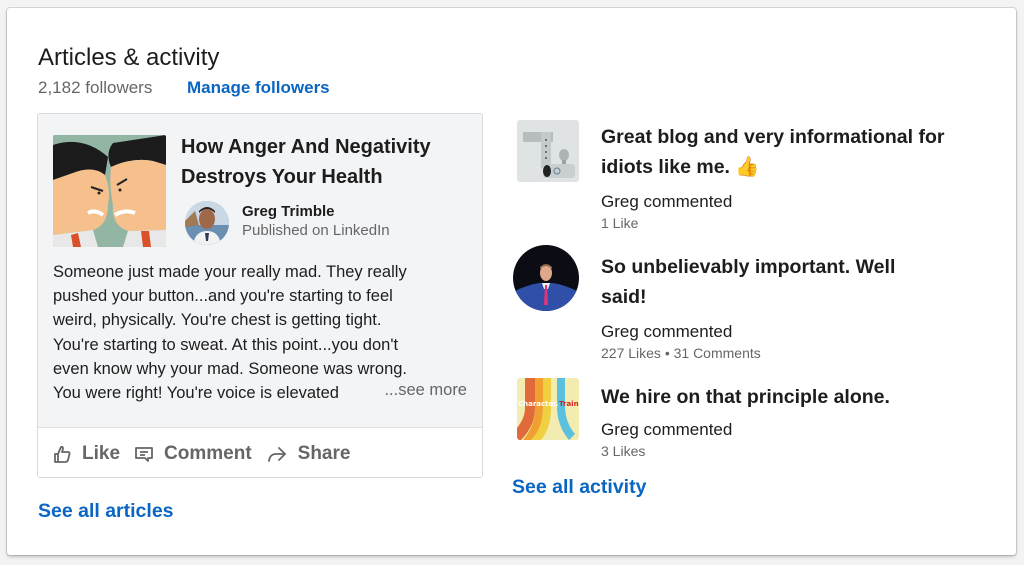 The width and height of the screenshot is (1024, 565). I want to click on followers-count: 2,182 followers, so click(95, 87).